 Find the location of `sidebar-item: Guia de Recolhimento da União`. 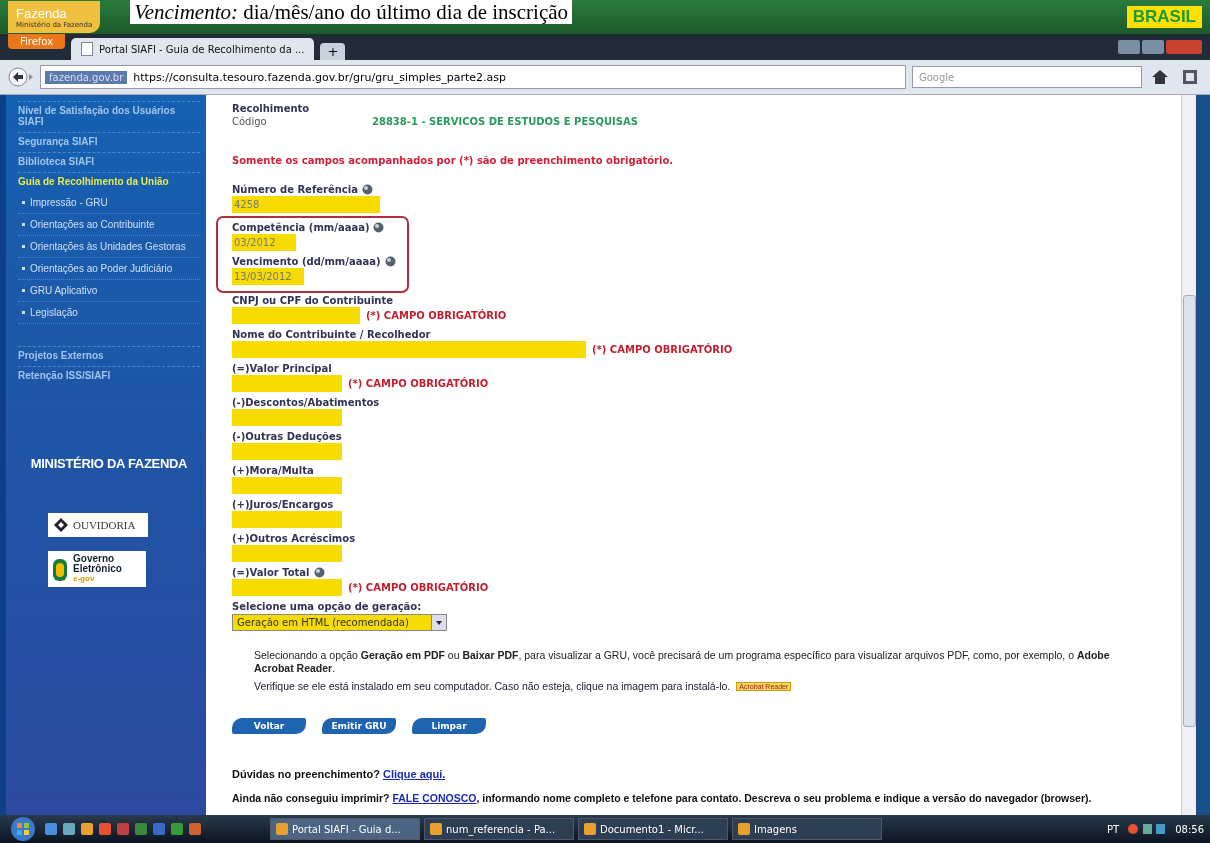

sidebar-item: Guia de Recolhimento da União is located at coordinates (109, 182).